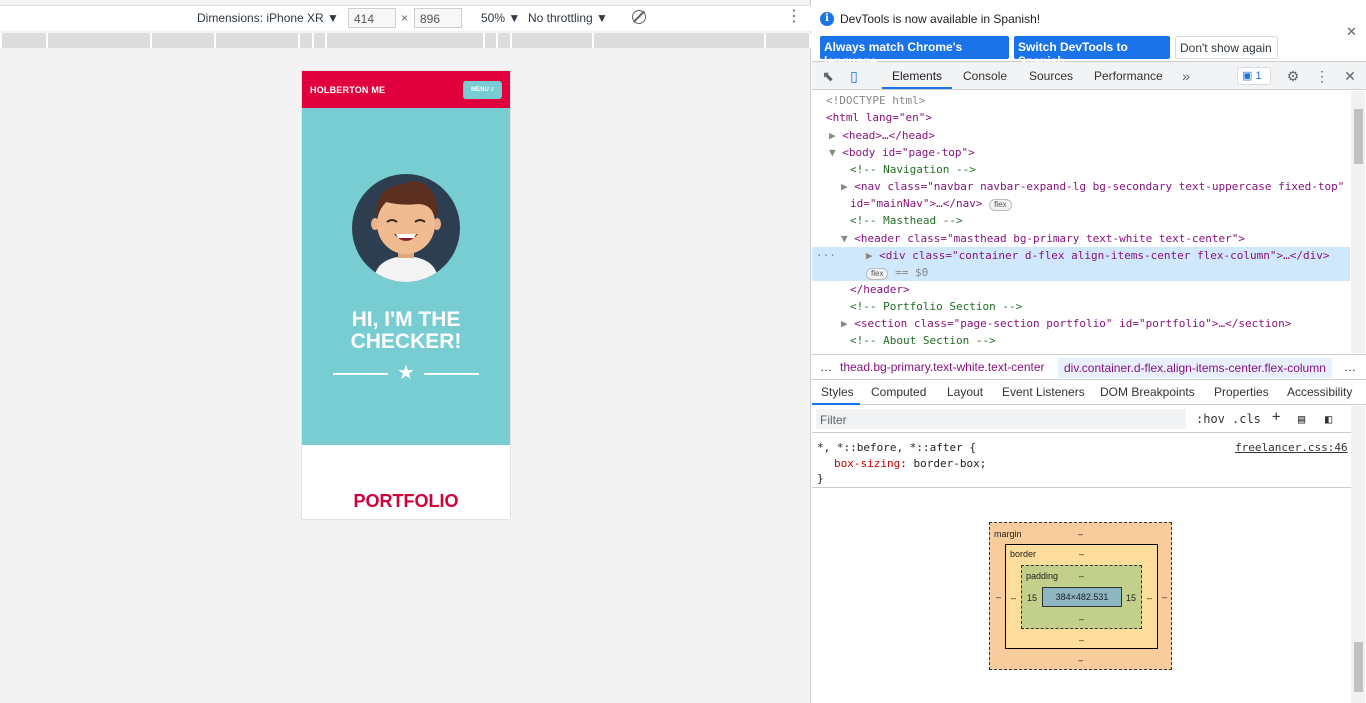  Describe the element at coordinates (1081, 100) in the screenshot. I see `dom-line: <!DOCTYPE html>` at that location.